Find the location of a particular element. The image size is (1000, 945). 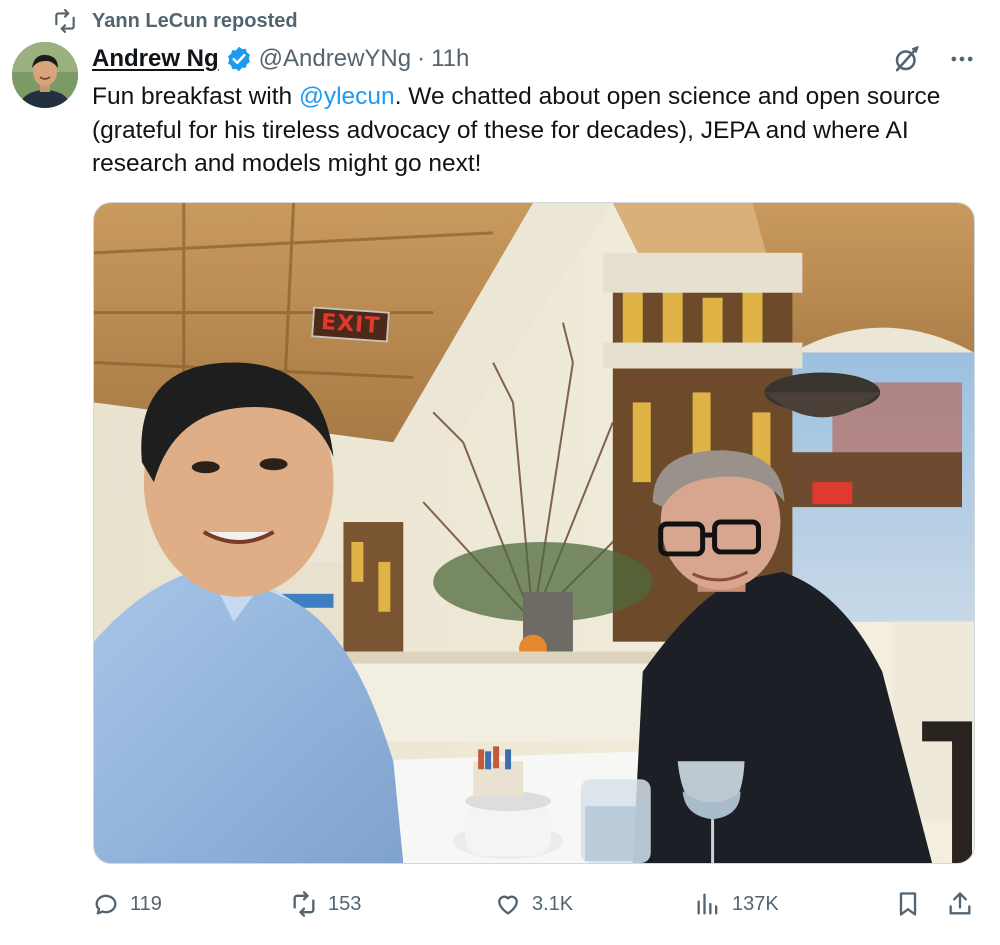

repost-label: Yann LeCun reposted is located at coordinates (195, 20).